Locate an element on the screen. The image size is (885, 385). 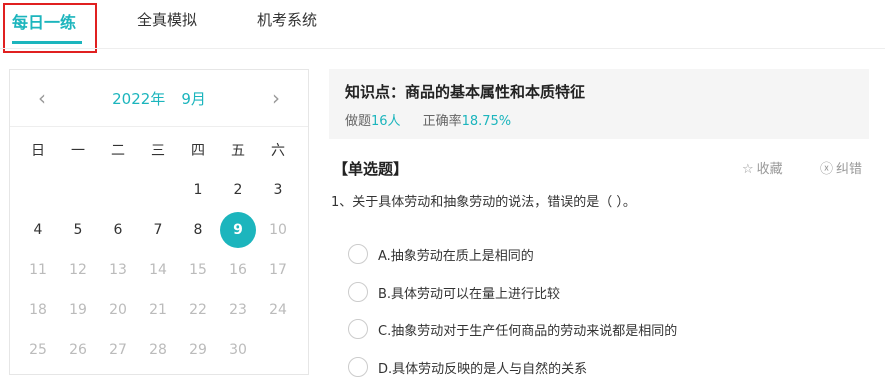
calendar-day: 2 is located at coordinates (238, 190).